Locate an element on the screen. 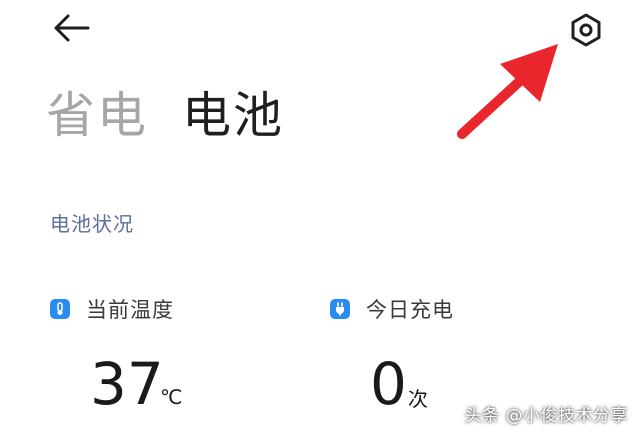 The width and height of the screenshot is (640, 438). stat-charge-value: 0 is located at coordinates (388, 384).